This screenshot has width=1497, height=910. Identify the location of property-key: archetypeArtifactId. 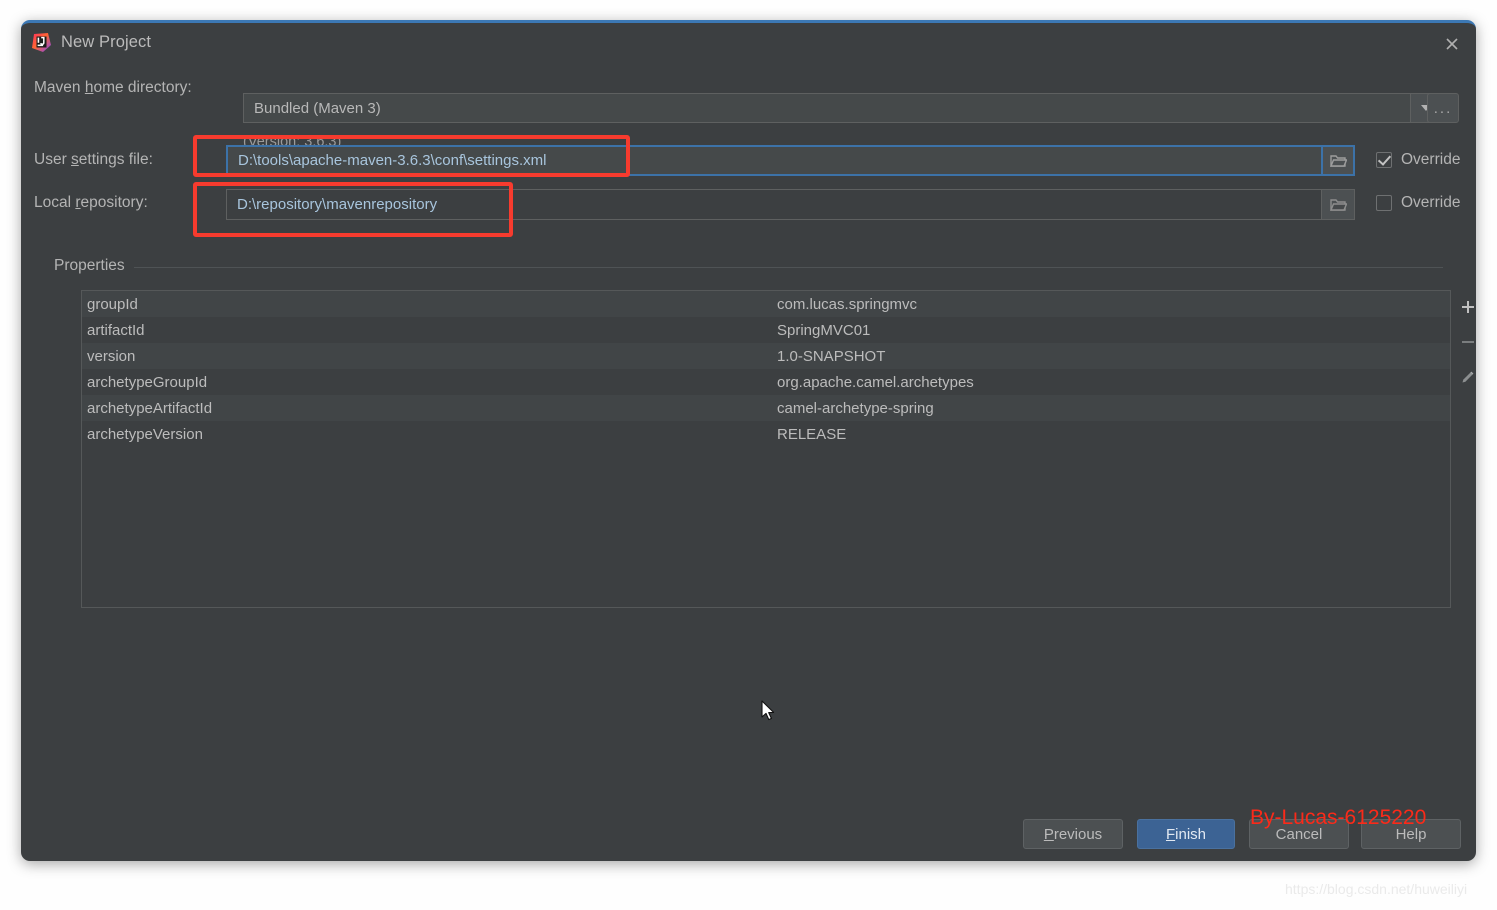
(150, 408).